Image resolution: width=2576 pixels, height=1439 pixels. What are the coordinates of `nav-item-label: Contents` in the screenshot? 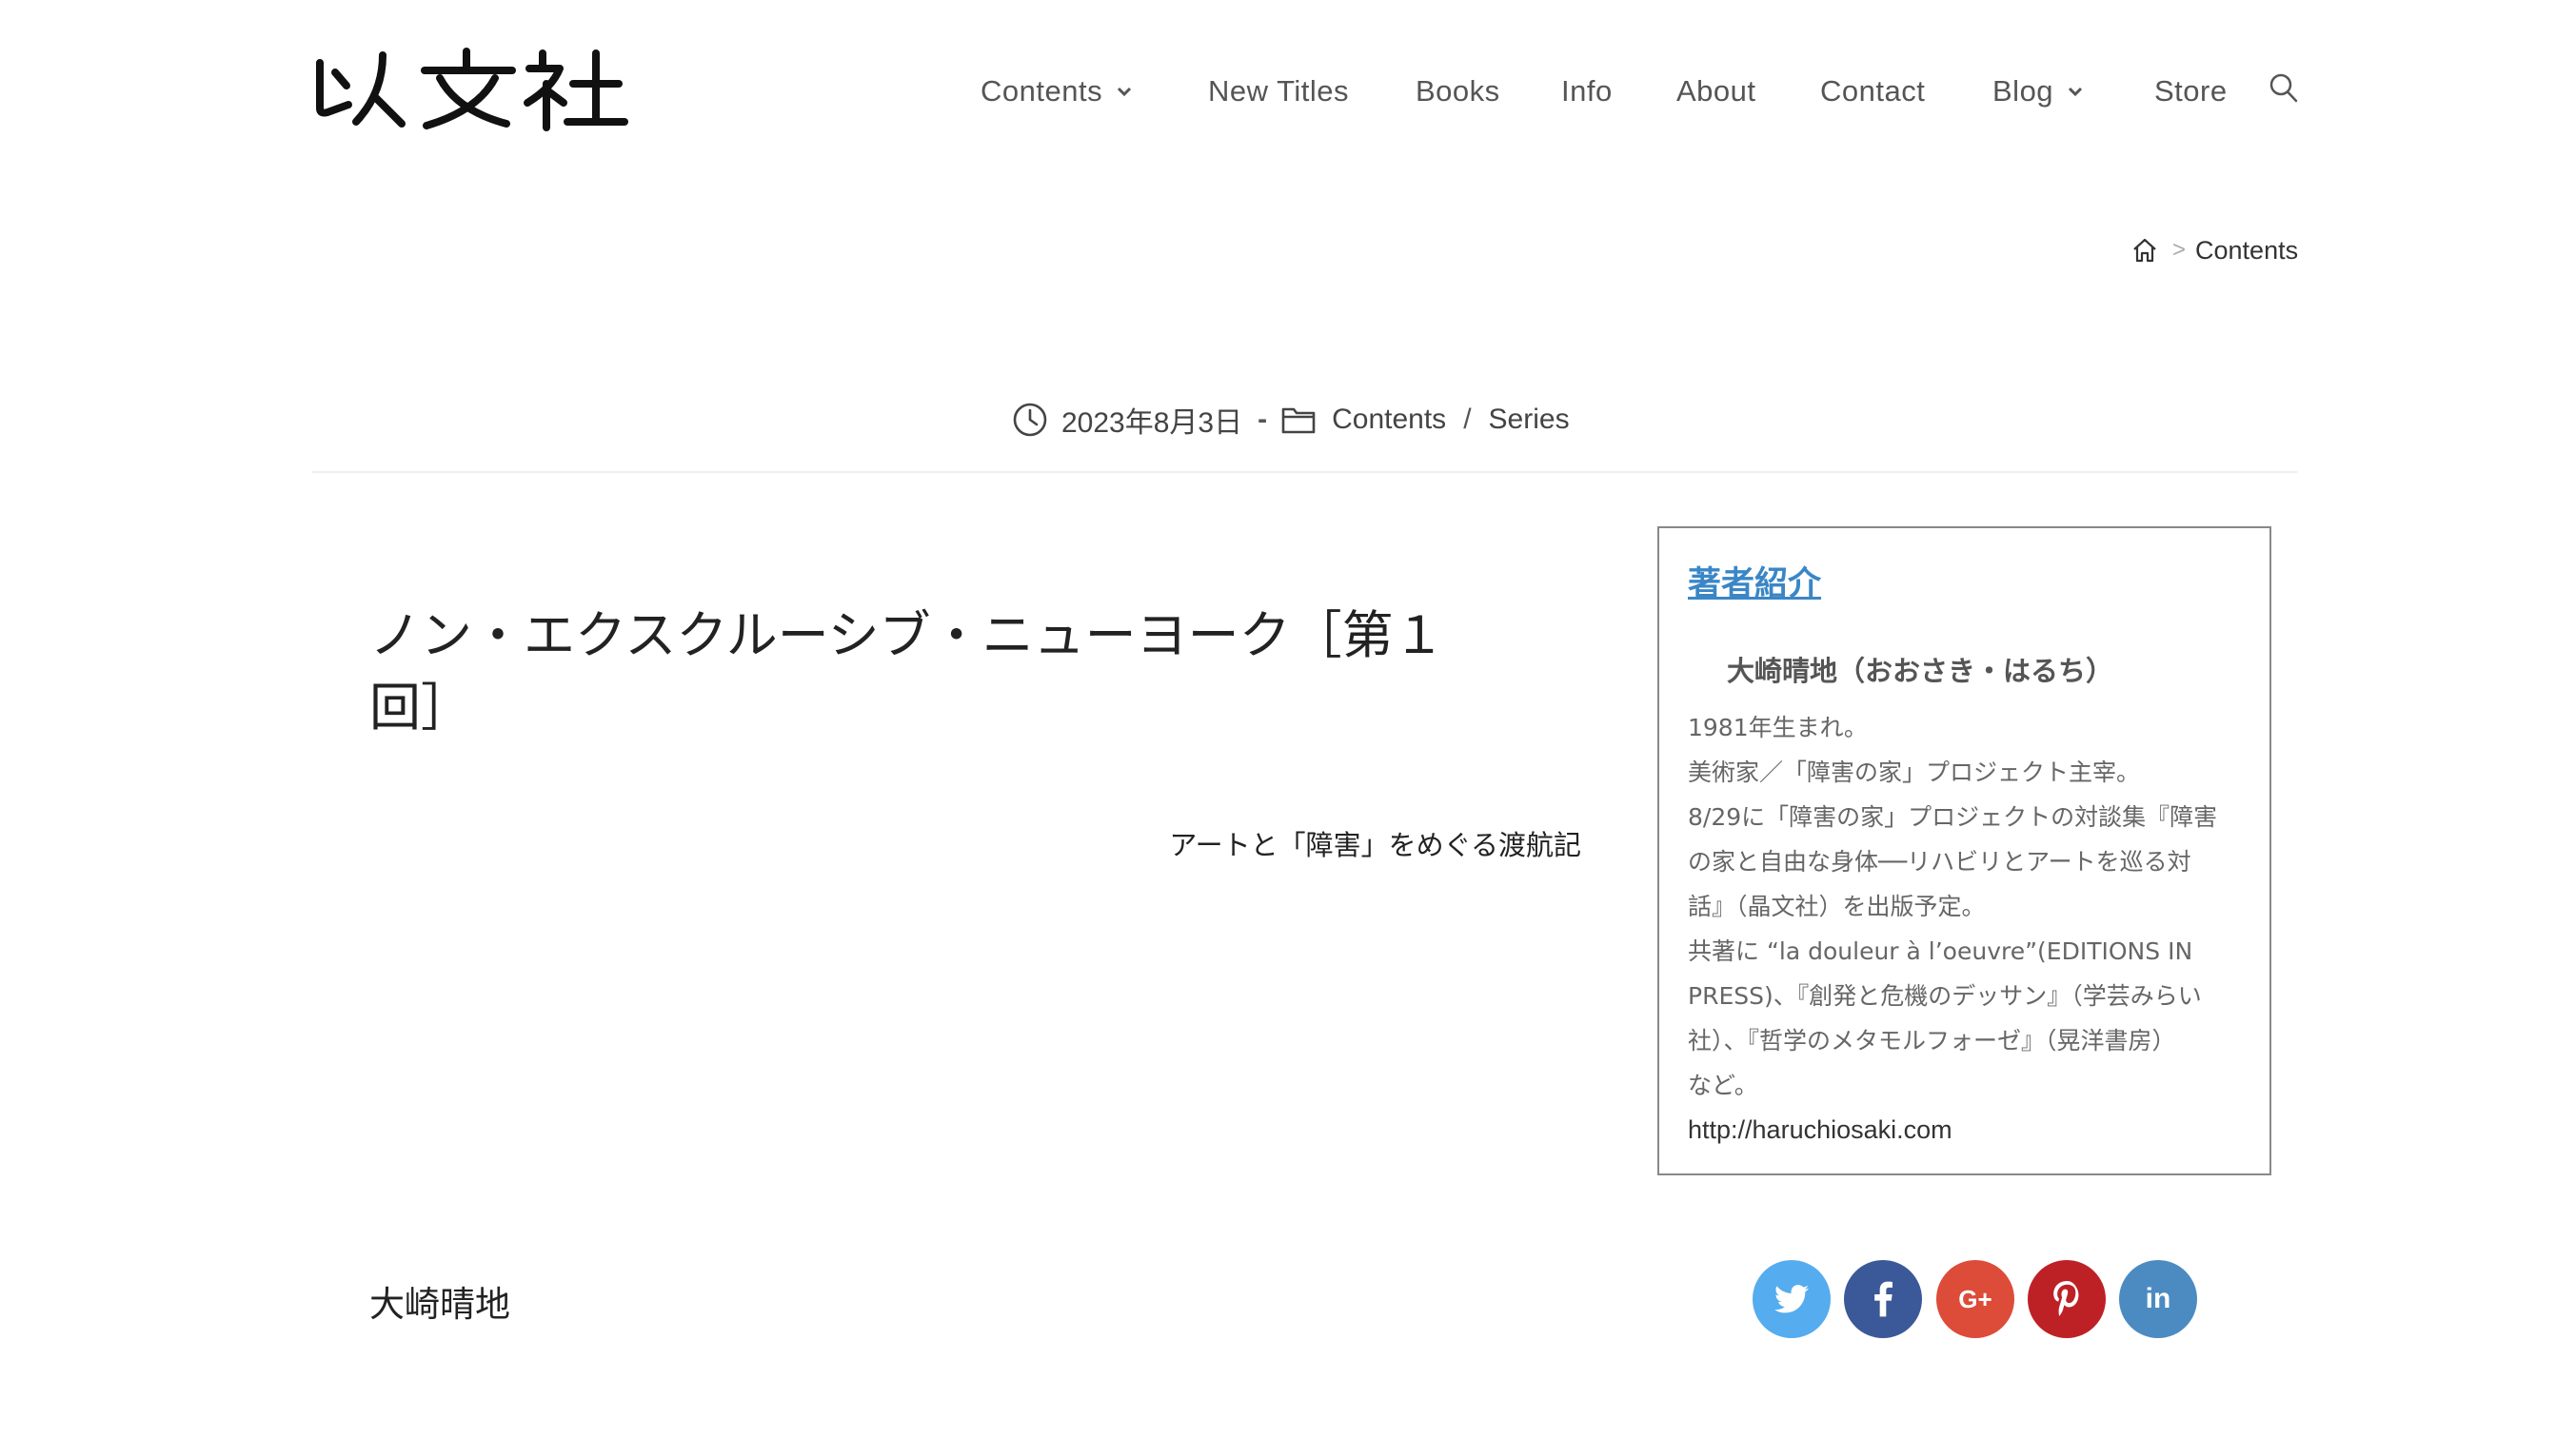 It's located at (1042, 91).